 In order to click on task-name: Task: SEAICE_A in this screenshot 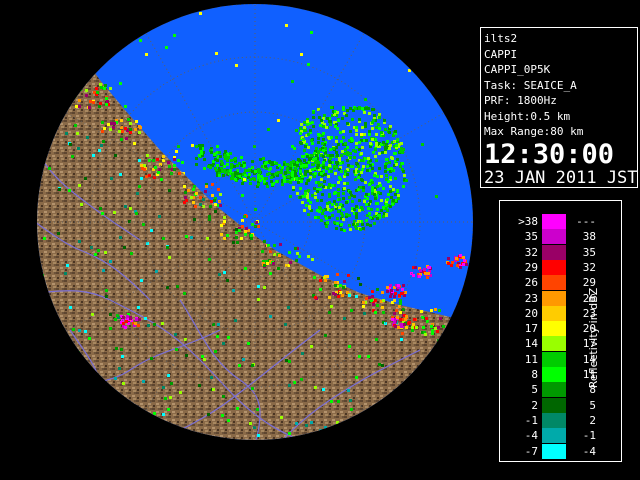, I will do `click(530, 85)`.